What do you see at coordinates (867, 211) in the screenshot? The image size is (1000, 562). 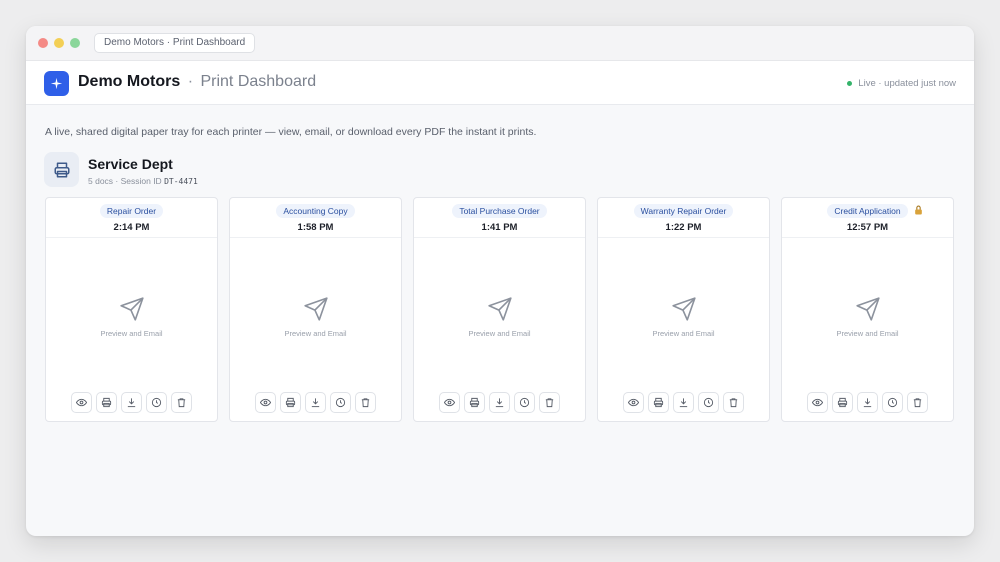 I see `document-title: Credit Application` at bounding box center [867, 211].